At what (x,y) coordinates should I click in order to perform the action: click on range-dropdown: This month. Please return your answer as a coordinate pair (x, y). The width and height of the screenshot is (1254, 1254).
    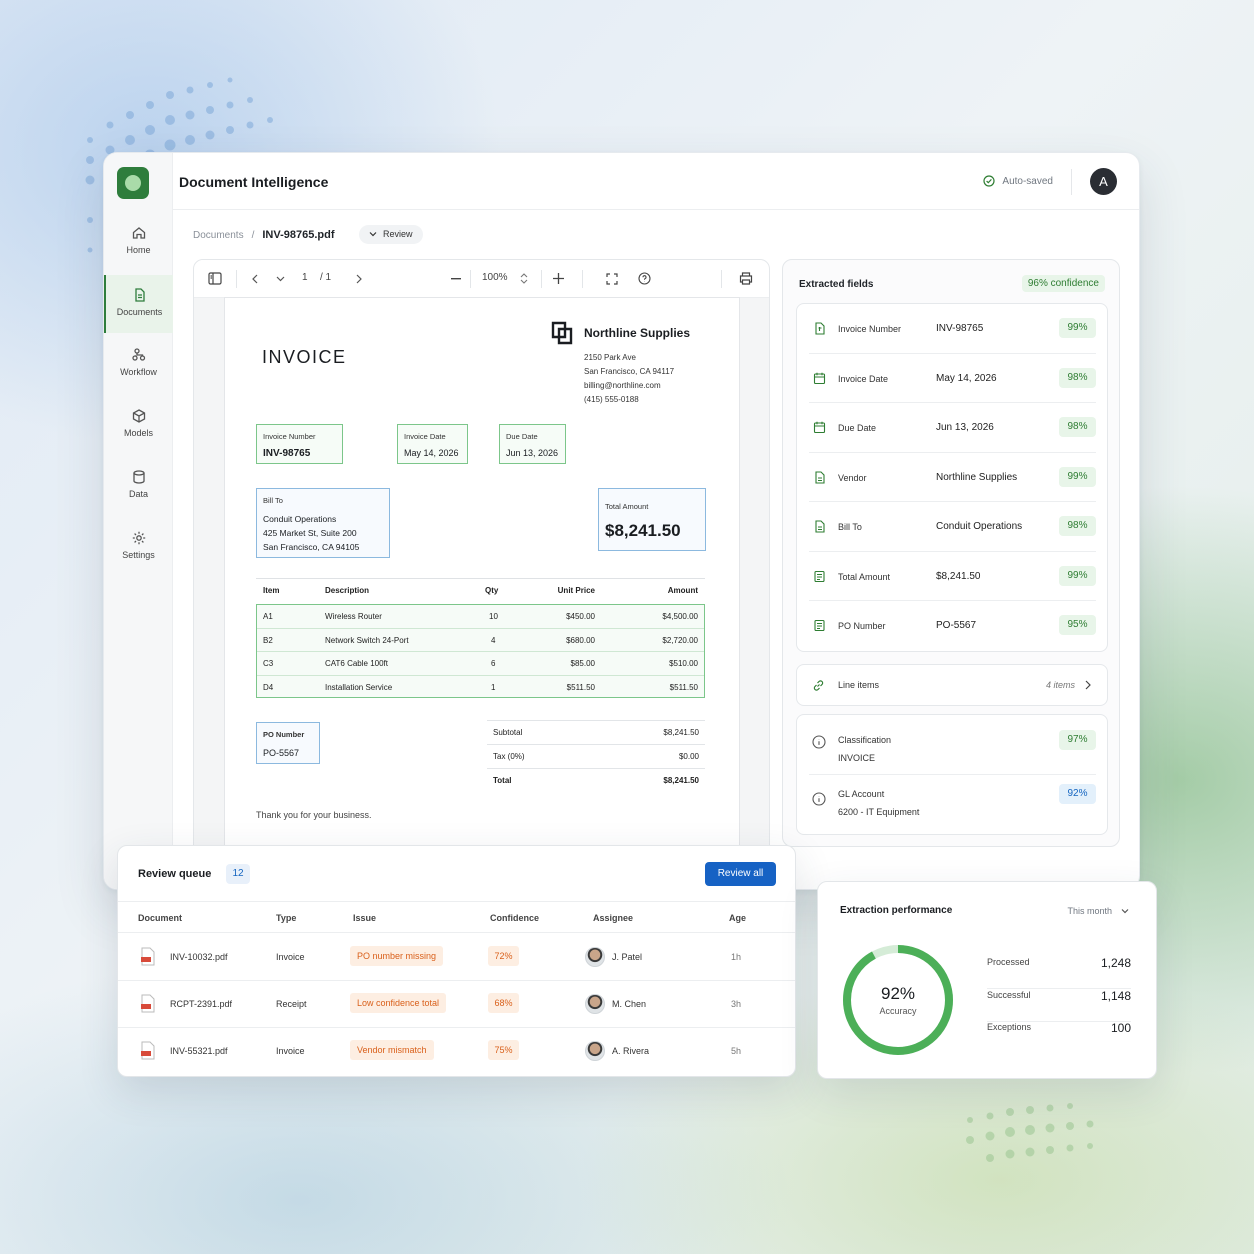
    Looking at the image, I should click on (1098, 911).